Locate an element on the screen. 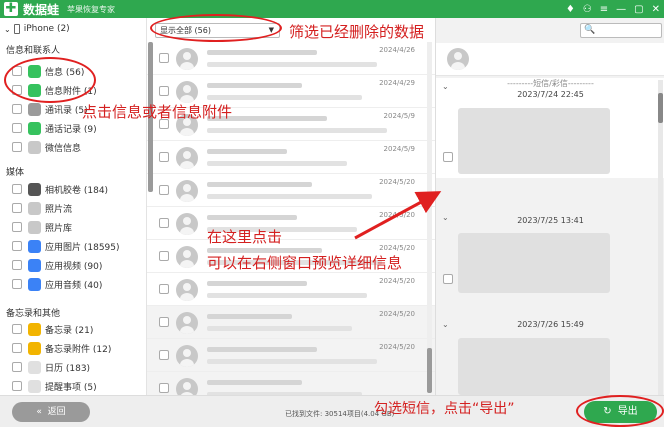 The image size is (664, 427). close-icon: ✕ is located at coordinates (656, 9).